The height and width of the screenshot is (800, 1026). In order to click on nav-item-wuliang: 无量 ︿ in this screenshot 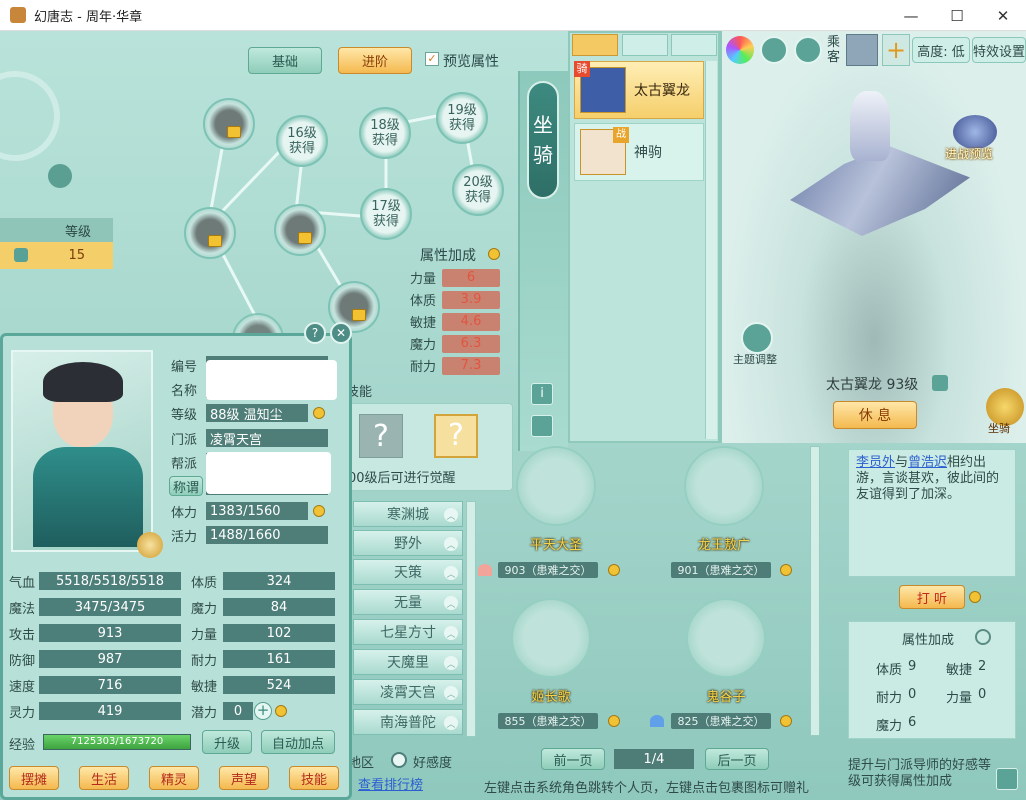, I will do `click(408, 602)`.